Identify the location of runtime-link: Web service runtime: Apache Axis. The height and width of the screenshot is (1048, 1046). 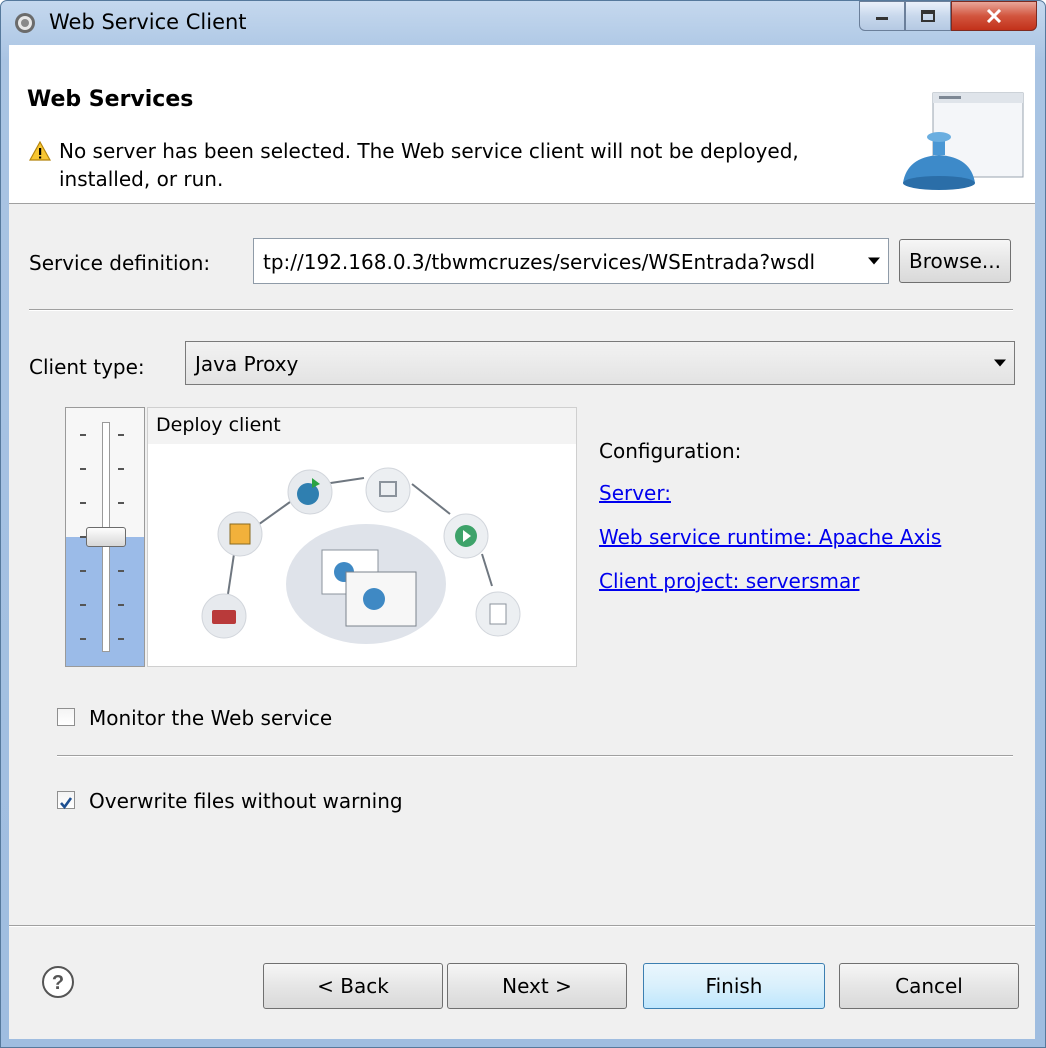
(770, 537).